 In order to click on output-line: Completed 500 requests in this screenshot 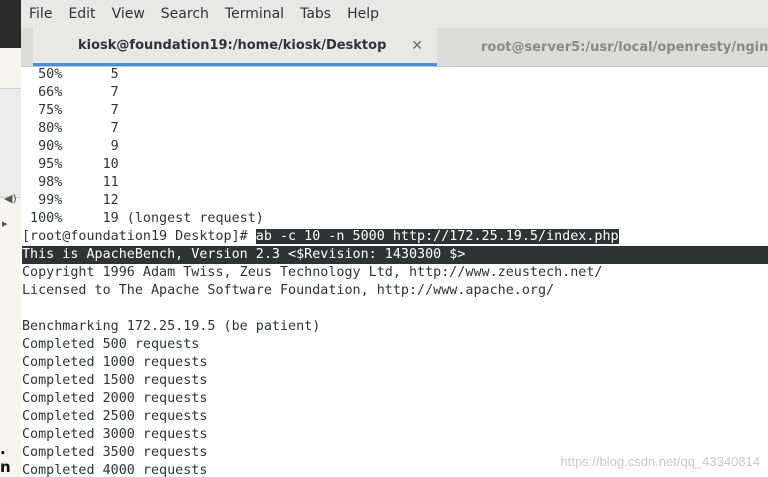, I will do `click(111, 344)`.